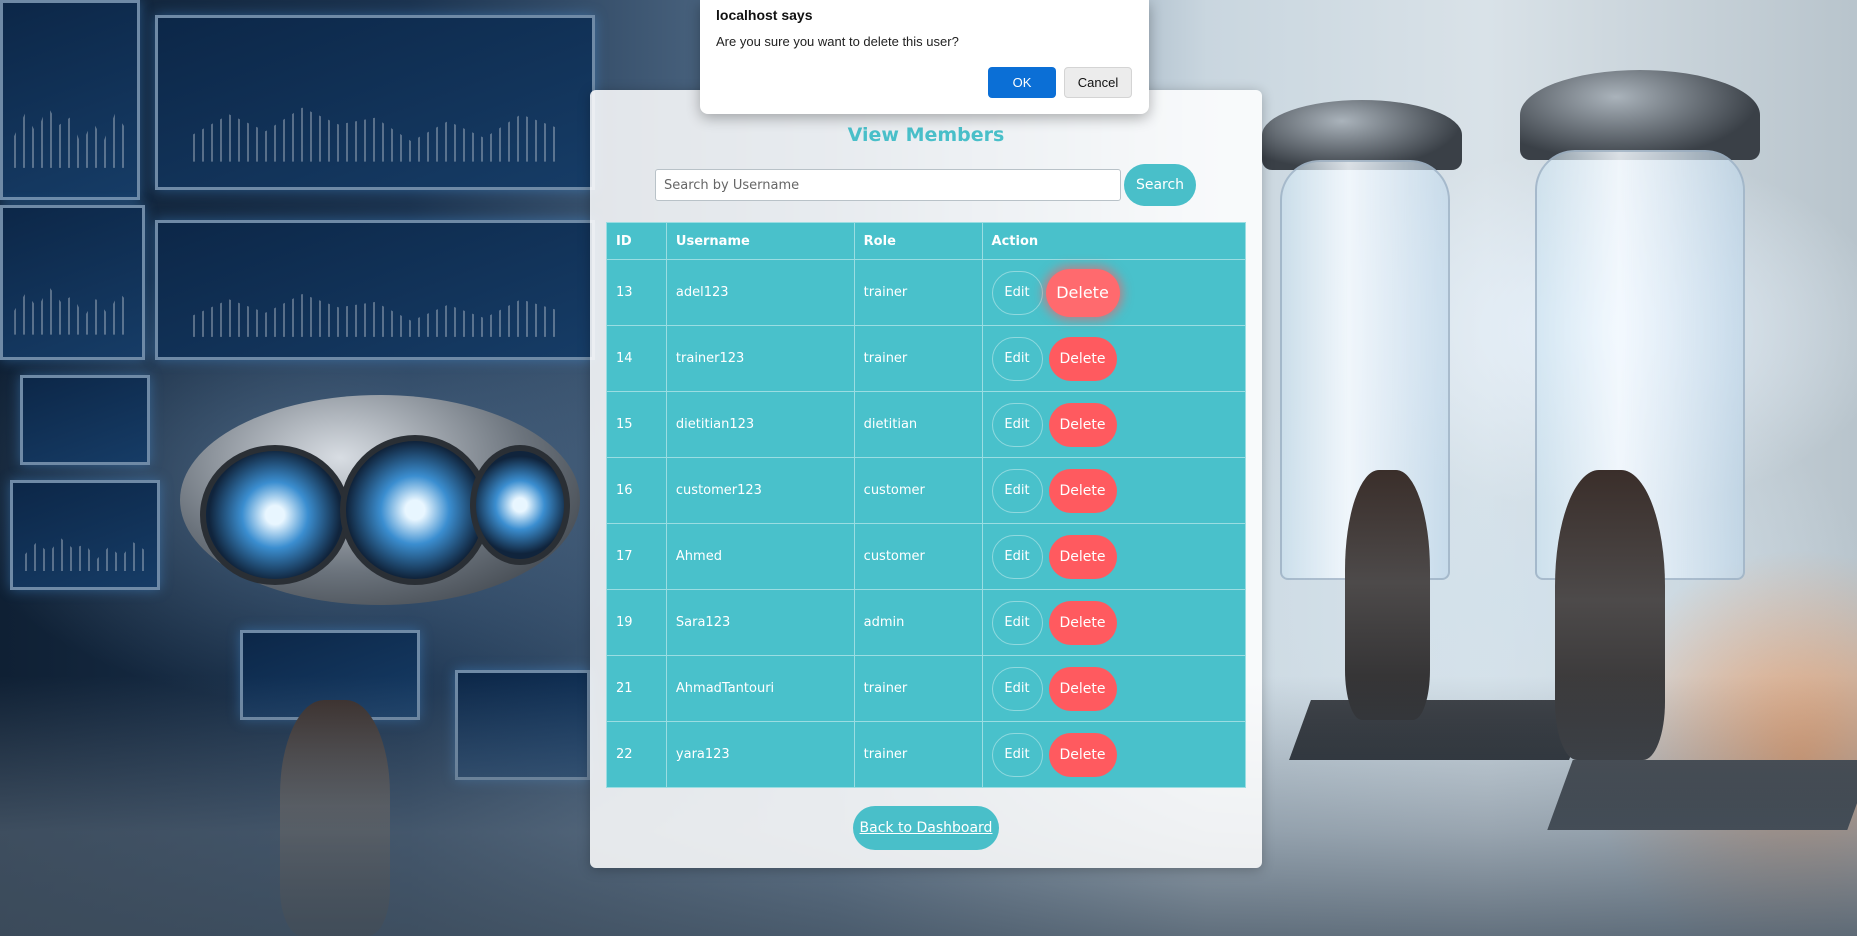 This screenshot has width=1857, height=936. I want to click on cell-username: AhmadTantouri, so click(760, 688).